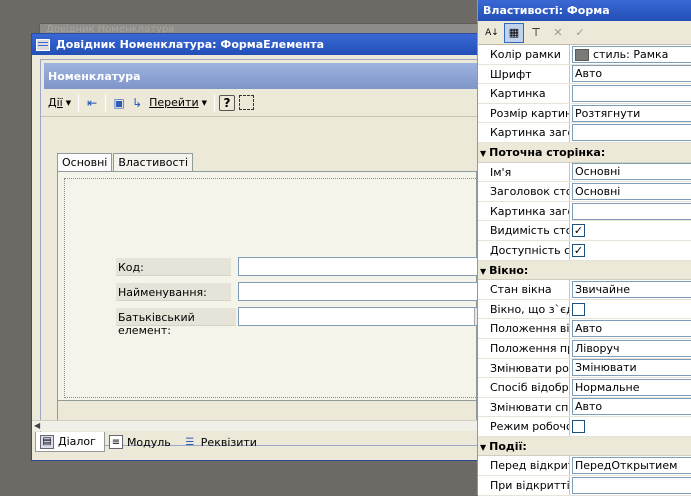 This screenshot has height=496, width=691. I want to click on code-input, so click(359, 266).